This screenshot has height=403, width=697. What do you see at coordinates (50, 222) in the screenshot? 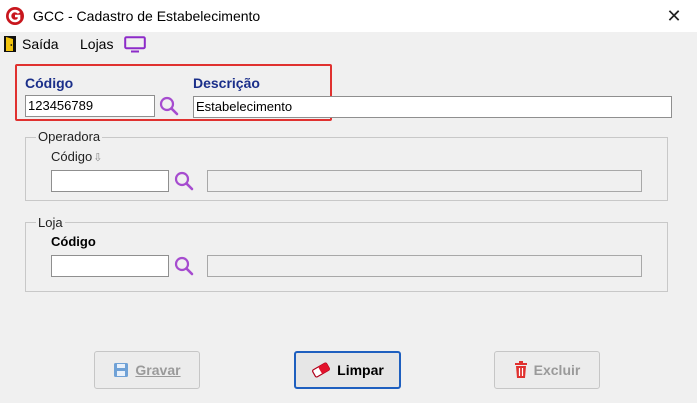
I see `loja-group-label: Loja` at bounding box center [50, 222].